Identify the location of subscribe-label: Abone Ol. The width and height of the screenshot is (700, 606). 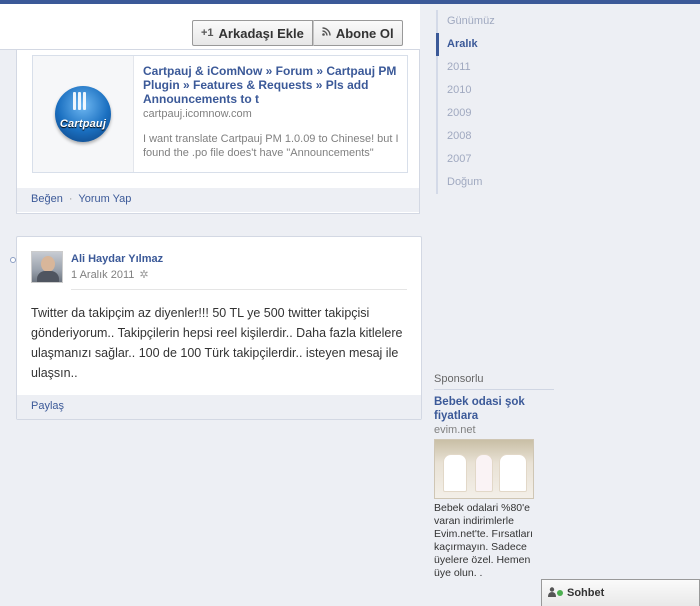
(364, 33).